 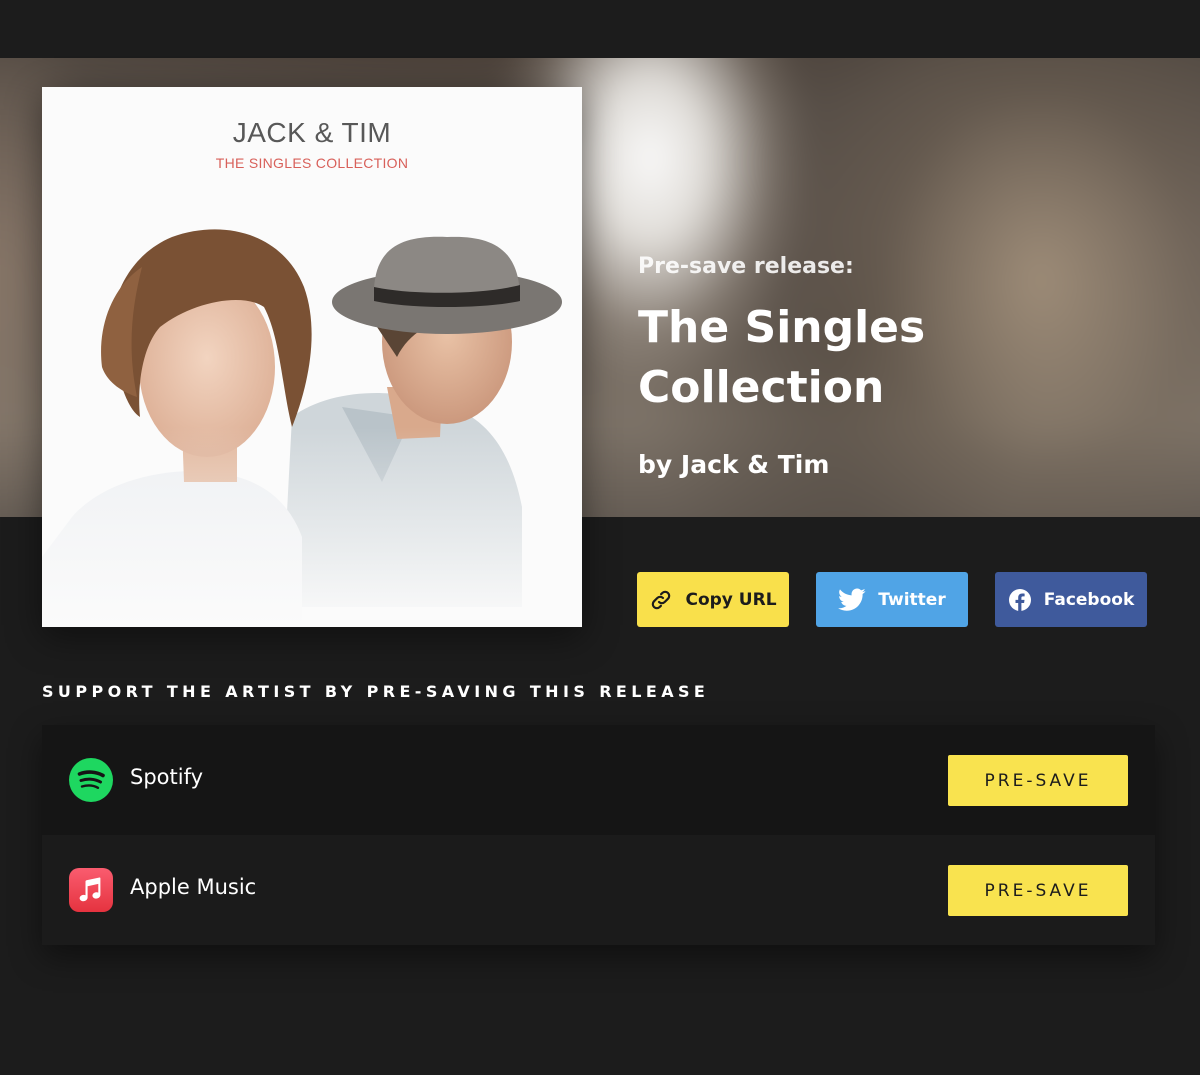 I want to click on service-name-spotify: Spotify, so click(x=167, y=777).